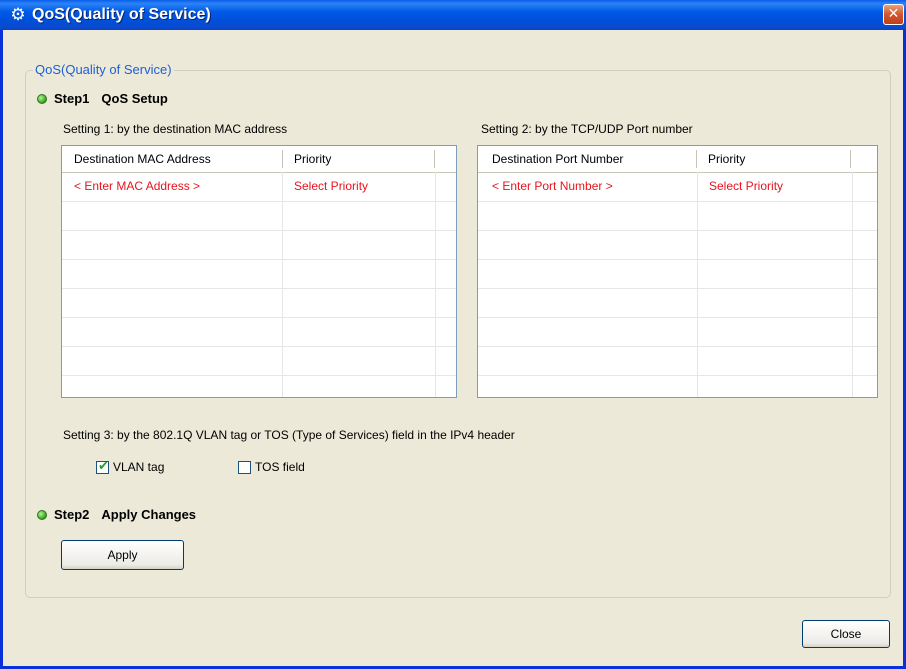 This screenshot has height=669, width=906. Describe the element at coordinates (103, 70) in the screenshot. I see `groupbox-legend: QoS(Quality of Service)` at that location.